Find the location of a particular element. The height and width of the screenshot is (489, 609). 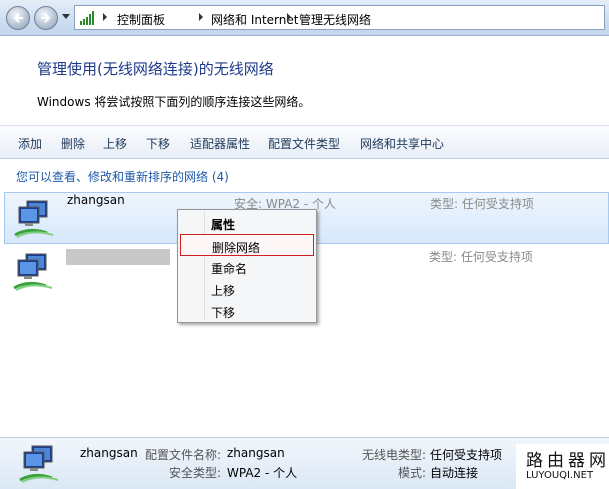

move-down-button: 下移 is located at coordinates (158, 143).